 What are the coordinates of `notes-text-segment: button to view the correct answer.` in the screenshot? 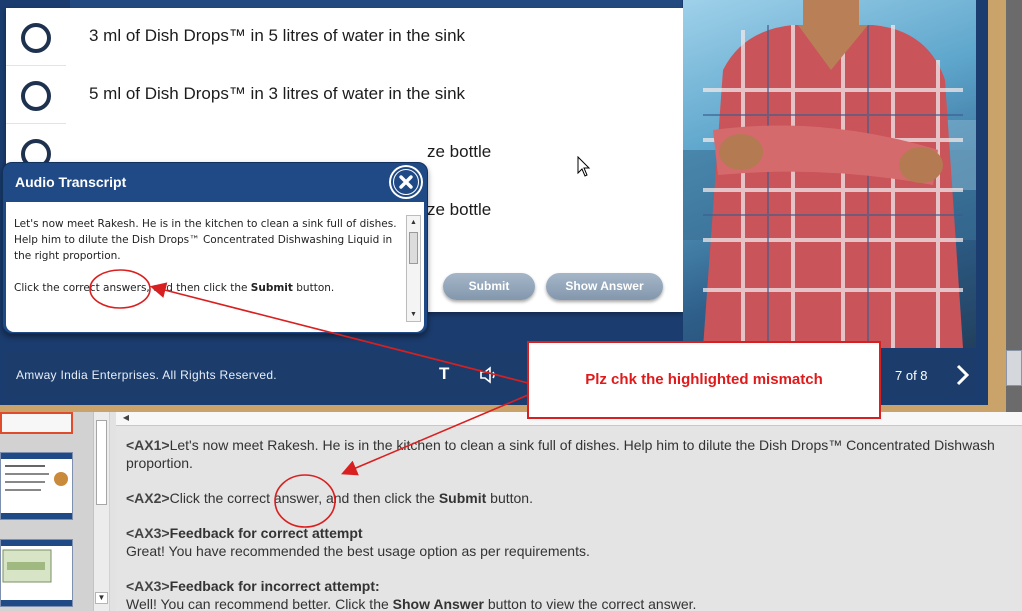 It's located at (590, 603).